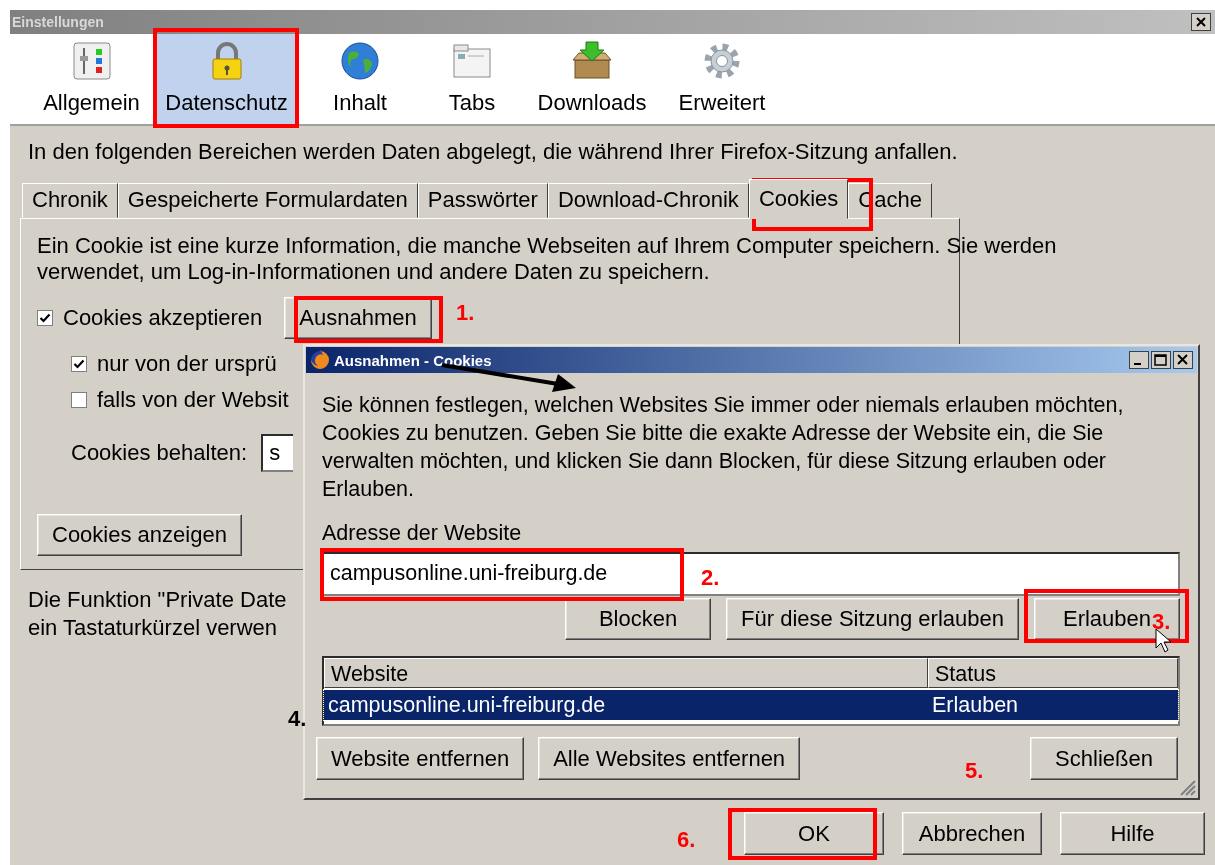 This screenshot has width=1215, height=865. I want to click on checkbox-label: Cookies akzeptieren, so click(163, 318).